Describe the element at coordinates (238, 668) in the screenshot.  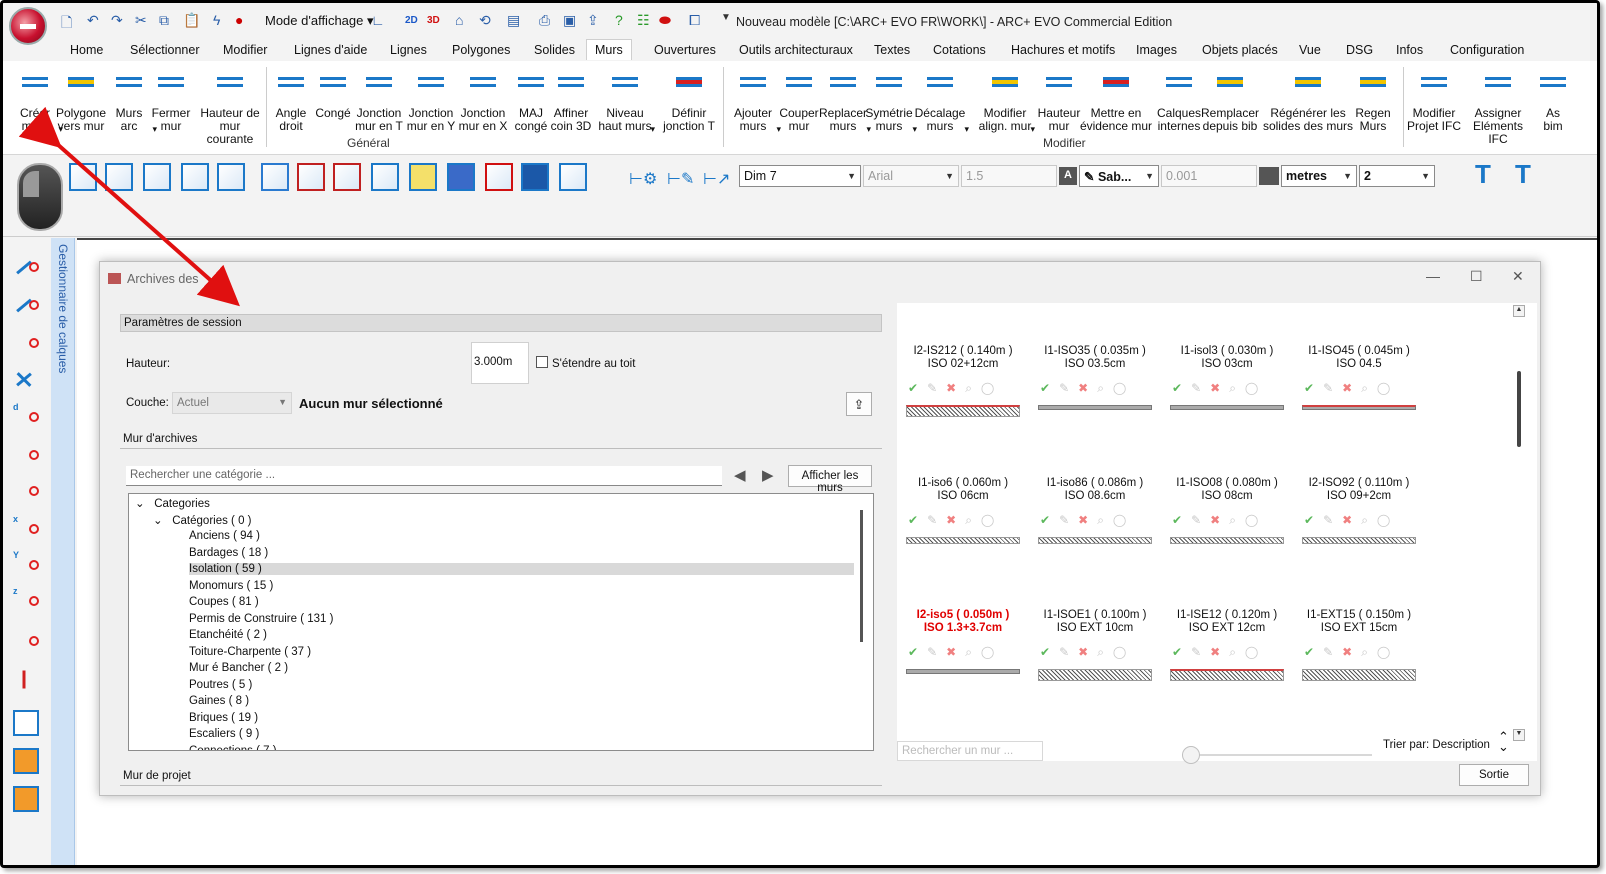
I see `tree-category-item: Mur é Bancher ( 2 )` at that location.